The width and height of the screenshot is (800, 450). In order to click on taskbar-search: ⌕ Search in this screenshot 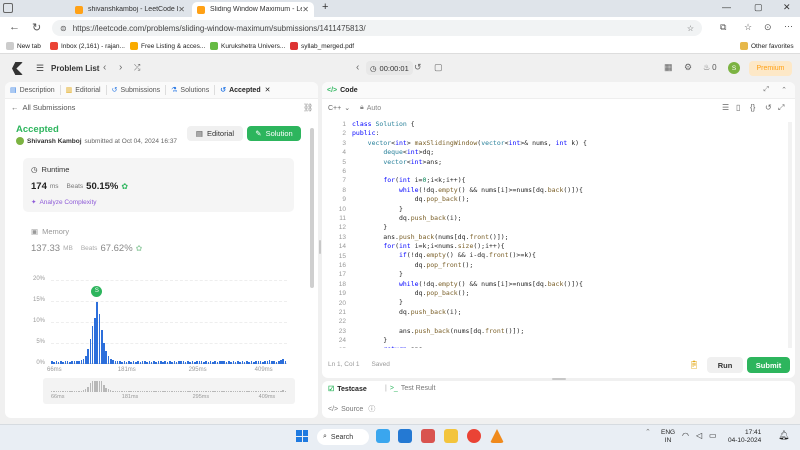, I will do `click(343, 437)`.